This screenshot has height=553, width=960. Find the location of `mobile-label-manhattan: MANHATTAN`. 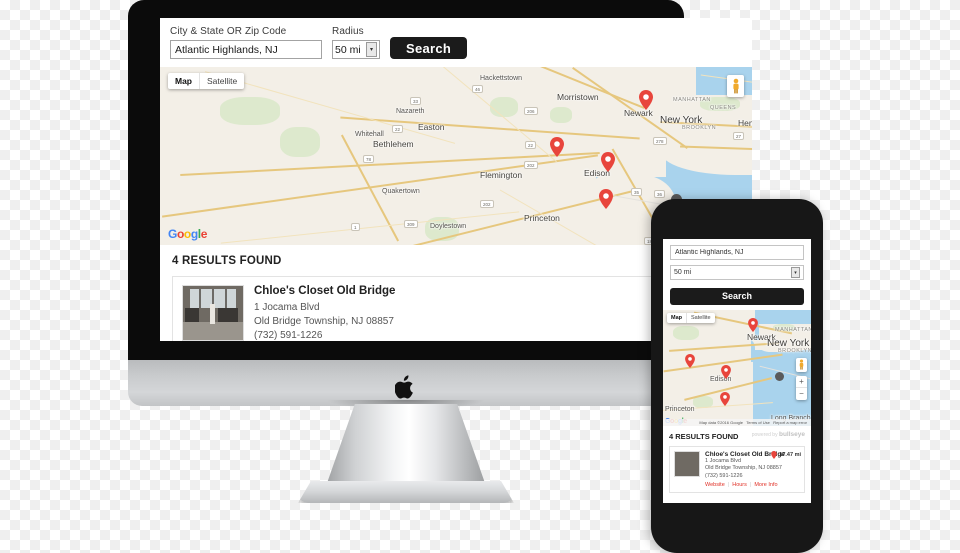

mobile-label-manhattan: MANHATTAN is located at coordinates (793, 329).